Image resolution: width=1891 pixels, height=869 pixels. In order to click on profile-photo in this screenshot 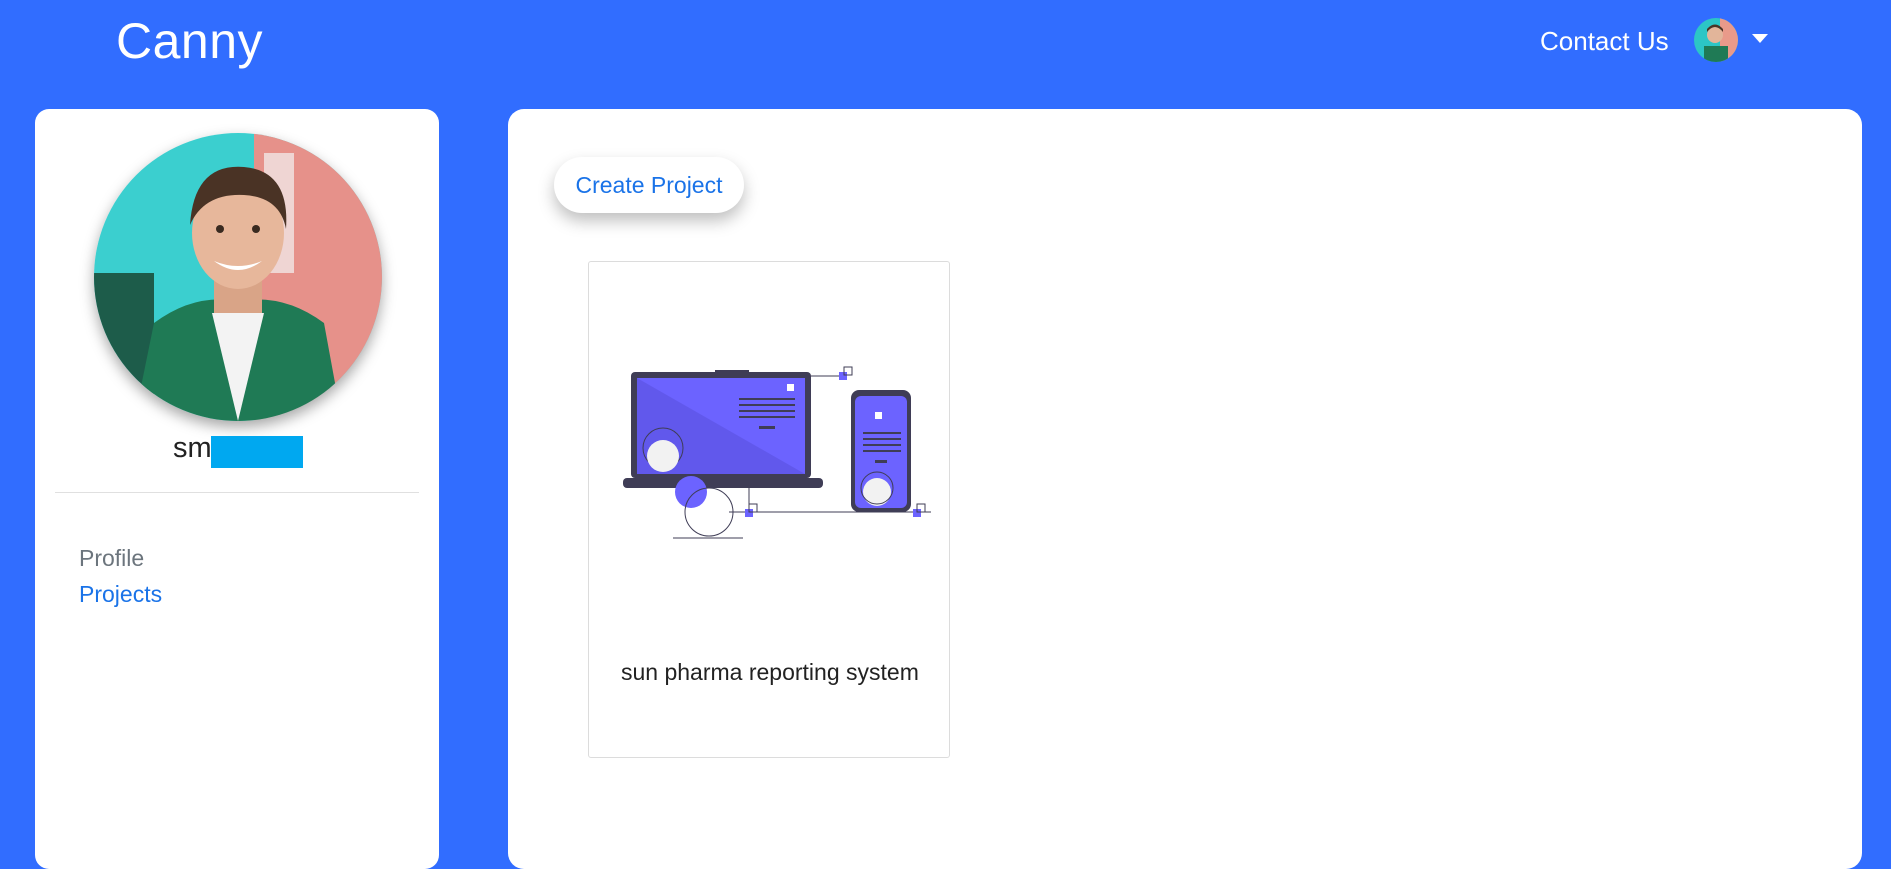, I will do `click(238, 277)`.